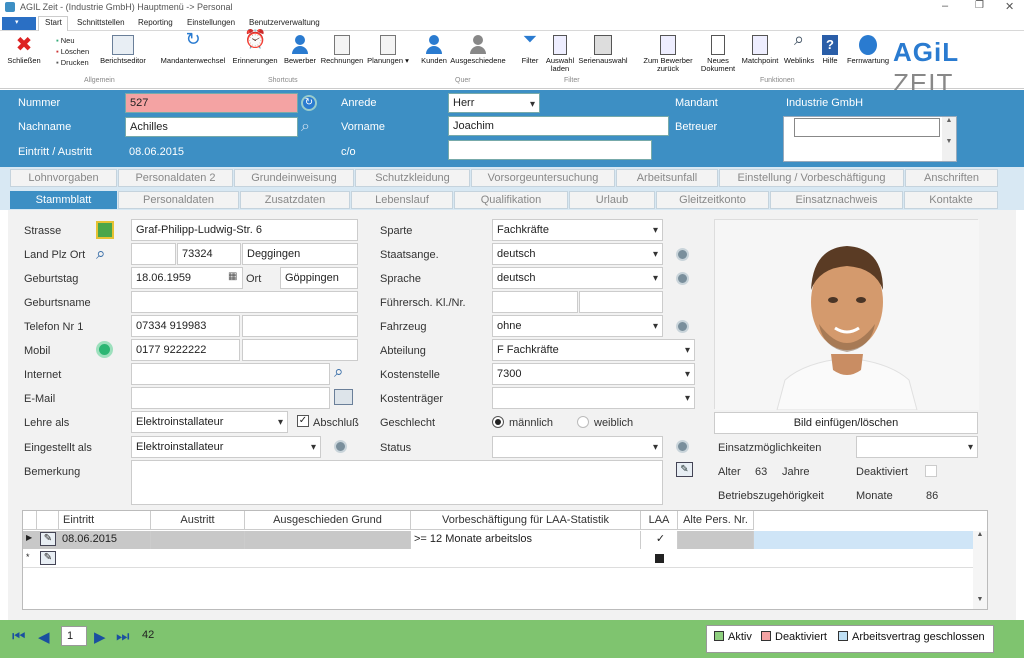 Image resolution: width=1024 pixels, height=658 pixels. Describe the element at coordinates (284, 22) in the screenshot. I see `menu-benutzerverwaltung: Benutzerverwaltung` at that location.